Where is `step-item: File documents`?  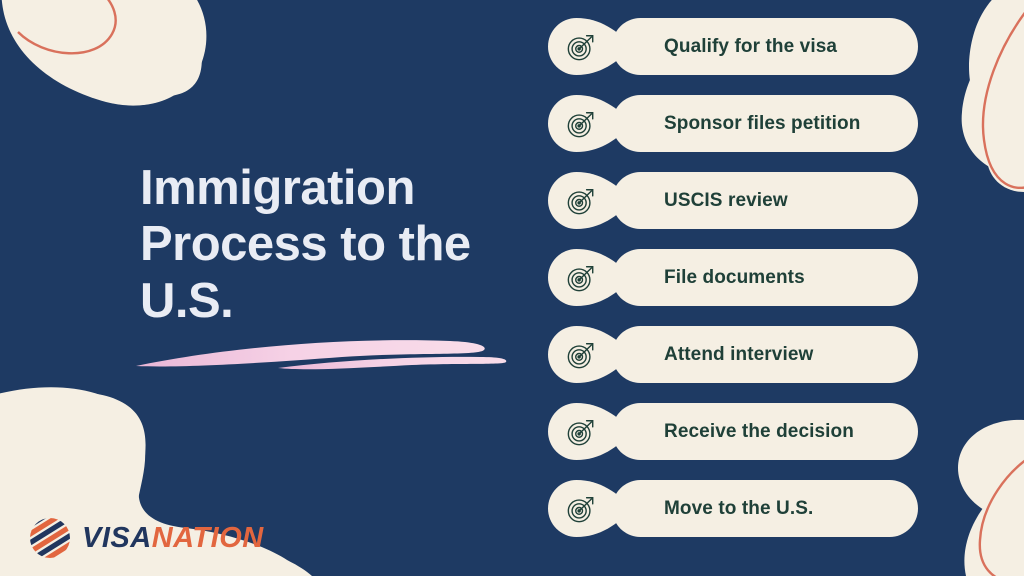
step-item: File documents is located at coordinates (733, 277).